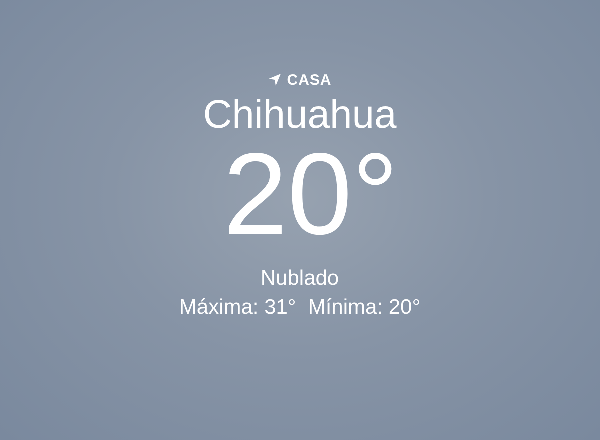 The width and height of the screenshot is (600, 440). Describe the element at coordinates (237, 308) in the screenshot. I see `temperature-range-text: Máxima: 31°` at that location.